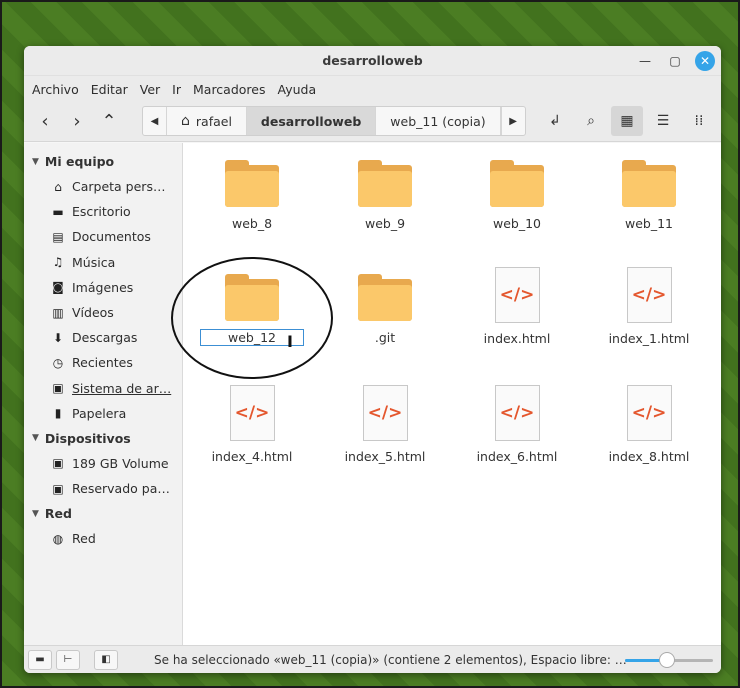 This screenshot has width=740, height=688. What do you see at coordinates (58, 538) in the screenshot?
I see `network-icon: ◍` at bounding box center [58, 538].